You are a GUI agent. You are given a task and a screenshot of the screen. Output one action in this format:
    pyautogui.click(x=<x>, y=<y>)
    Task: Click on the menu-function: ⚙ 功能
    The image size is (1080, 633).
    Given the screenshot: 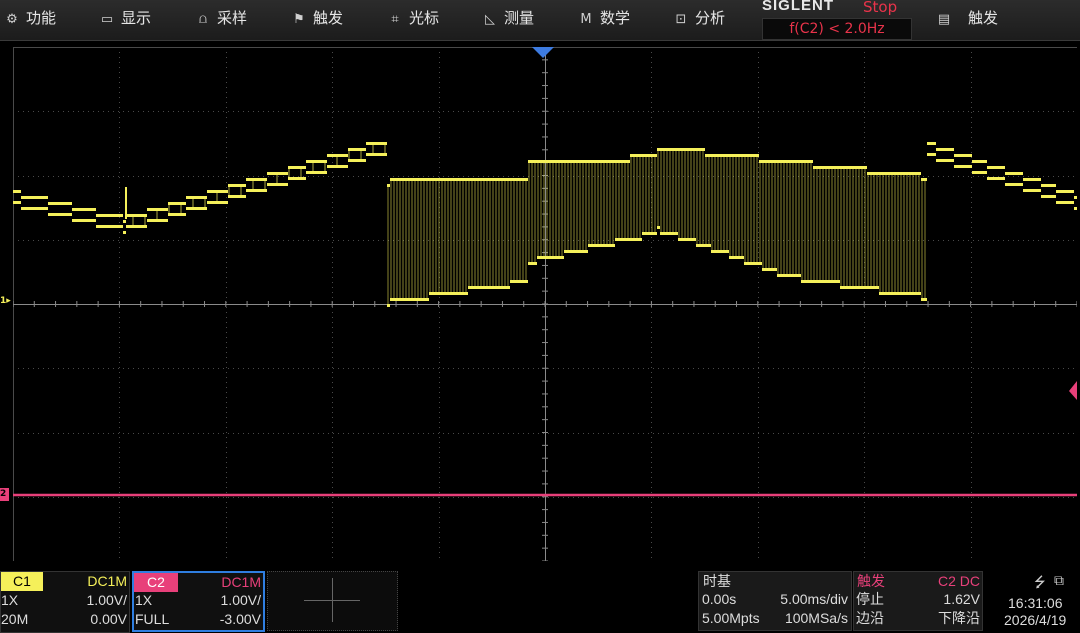 What is the action you would take?
    pyautogui.click(x=30, y=18)
    